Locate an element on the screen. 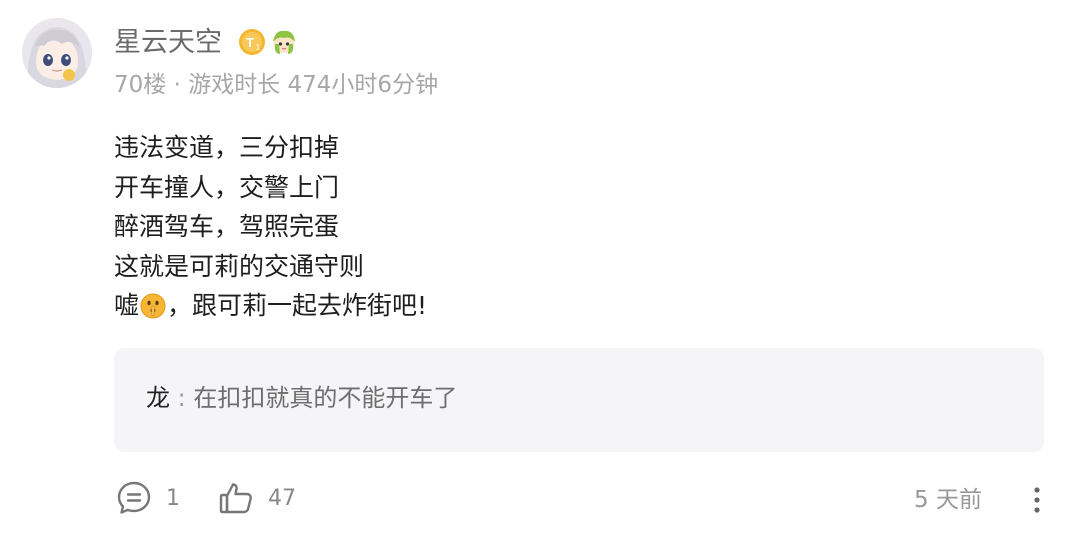 This screenshot has height=533, width=1080. playtime: 游戏时长 474小时6分钟 is located at coordinates (313, 85).